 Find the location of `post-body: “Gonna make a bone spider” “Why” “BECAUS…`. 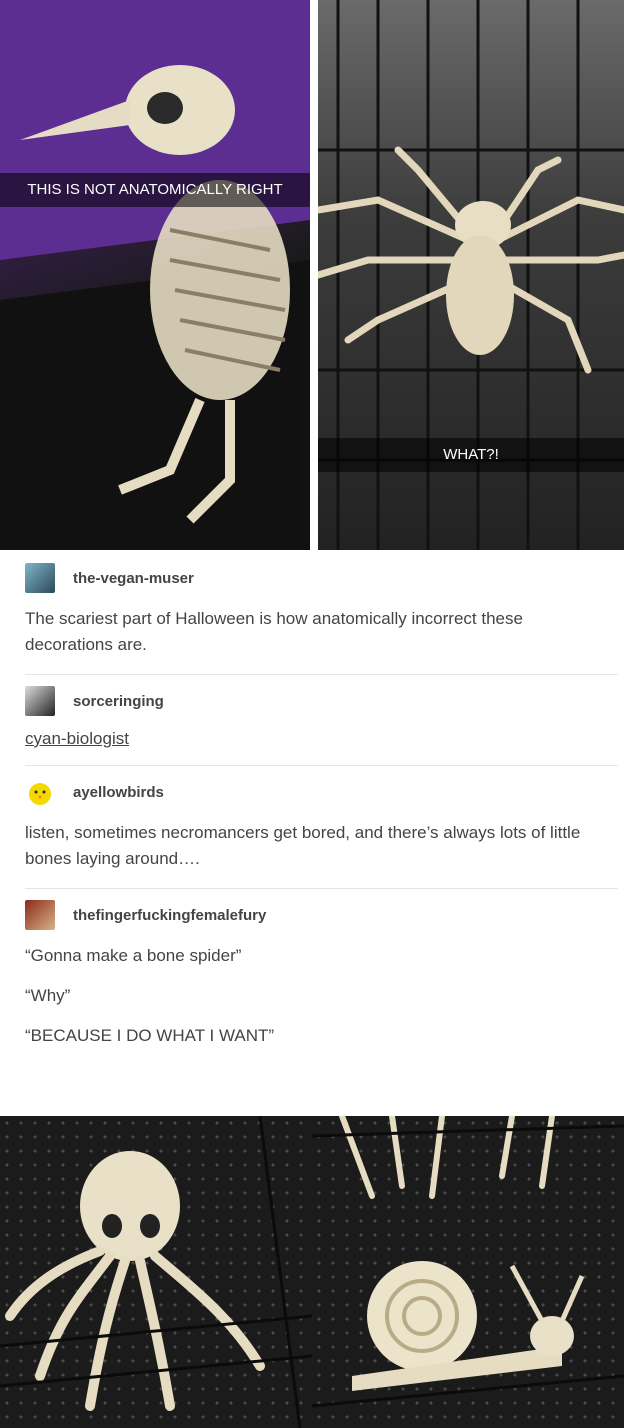

post-body: “Gonna make a bone spider” “Why” “BECAUS… is located at coordinates (321, 996).